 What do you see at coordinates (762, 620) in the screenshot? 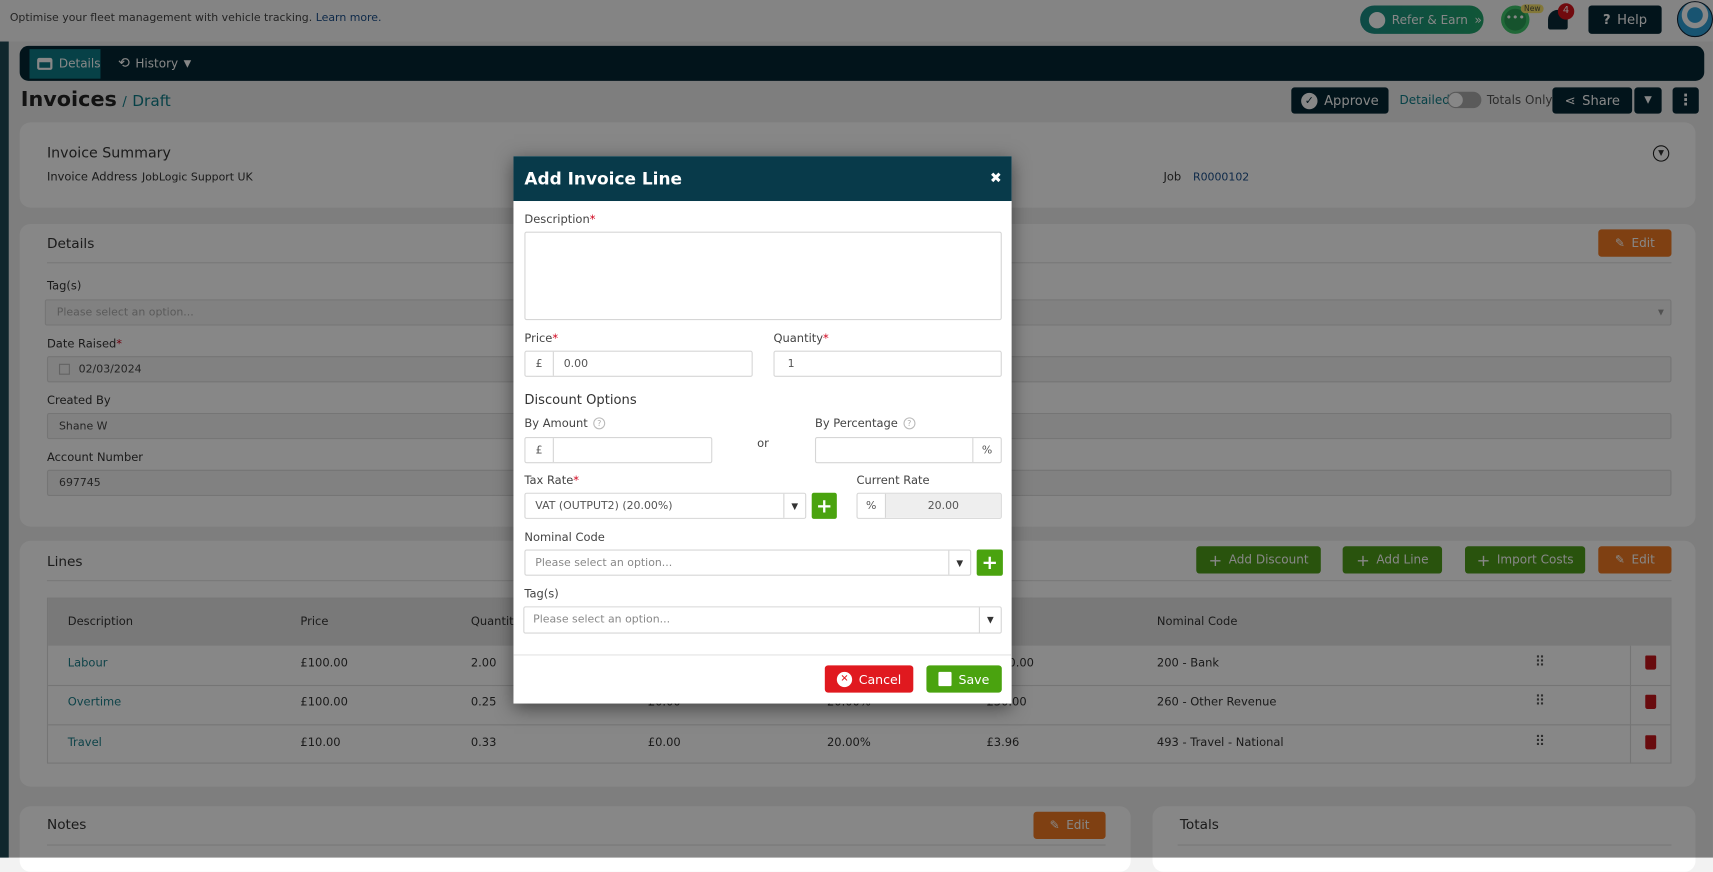
I see `modal-tags-select: Please select an option... ▼` at bounding box center [762, 620].